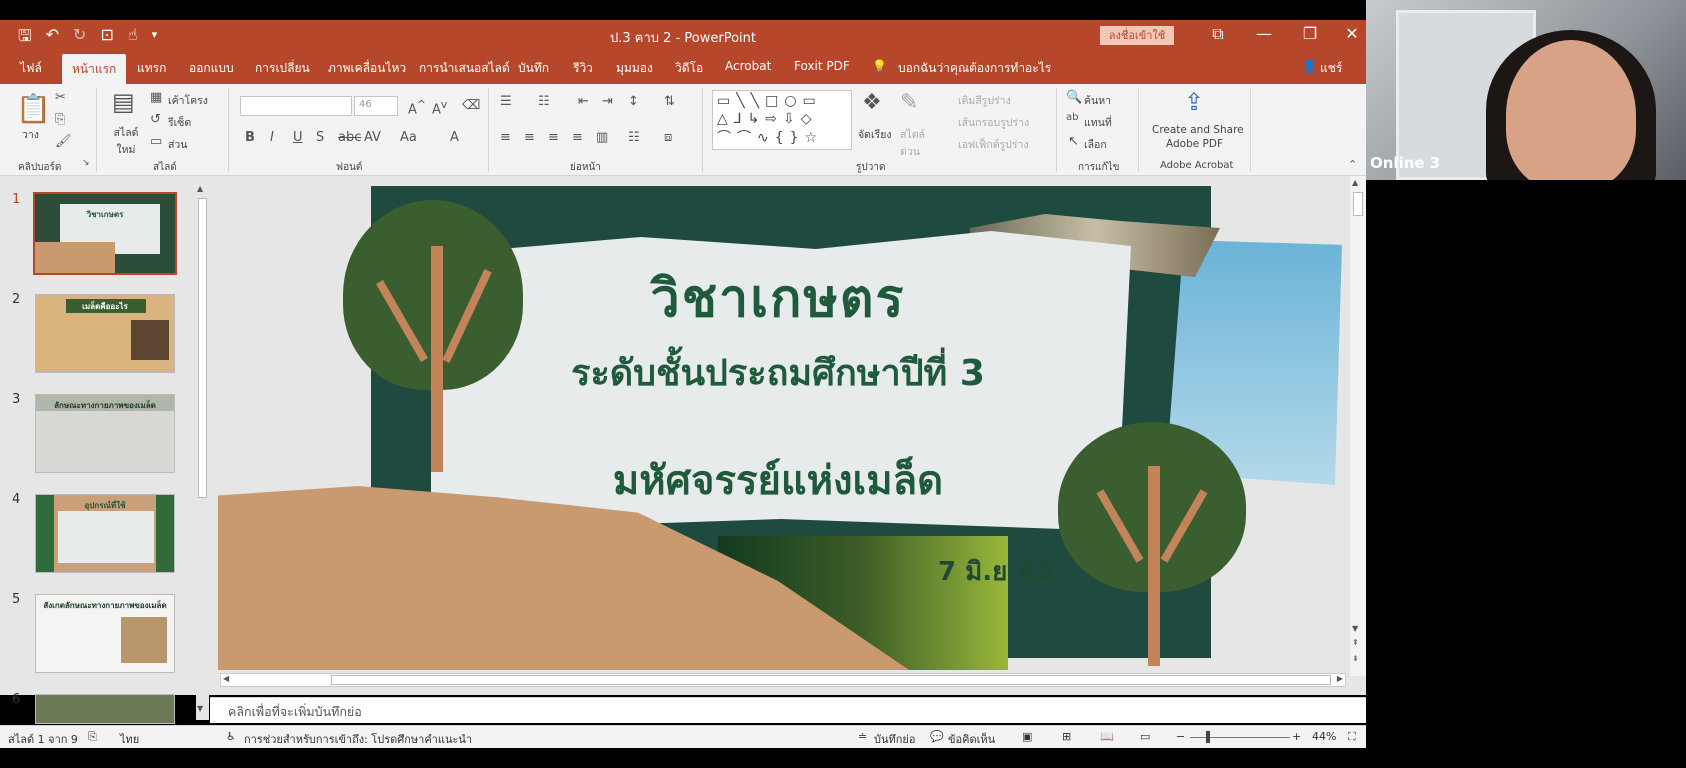 This screenshot has height=768, width=1686. I want to click on slide-thumbnail: เมล็ดคืออะไร, so click(105, 333).